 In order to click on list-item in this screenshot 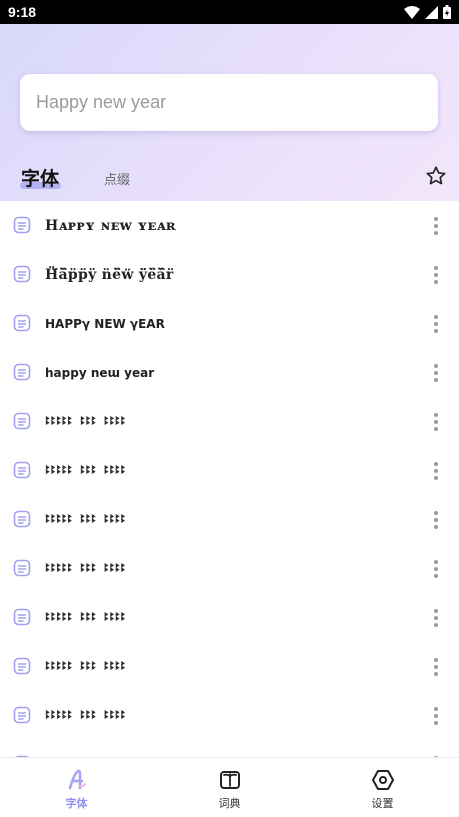, I will do `click(229, 748)`.